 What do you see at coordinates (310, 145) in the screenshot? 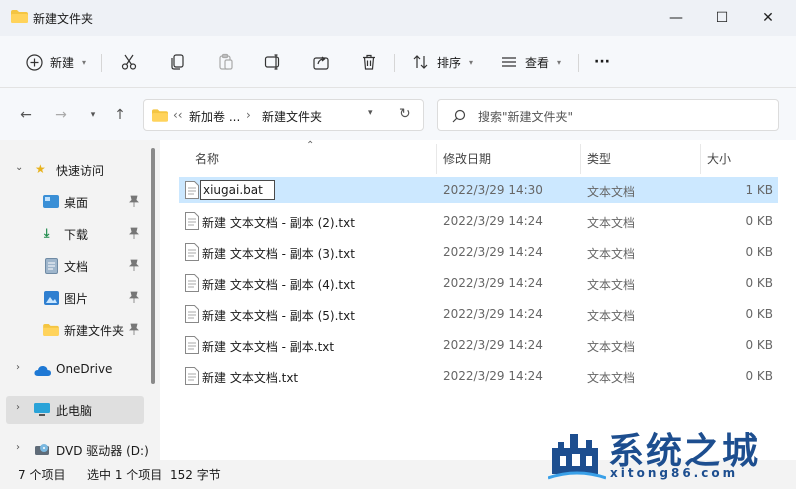
I see `sort-ascending-icon: ⌃` at bounding box center [310, 145].